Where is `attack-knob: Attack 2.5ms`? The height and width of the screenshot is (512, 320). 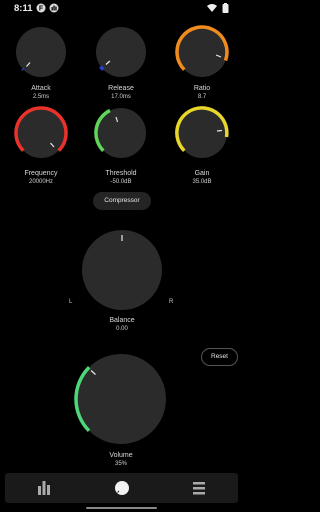
attack-knob: Attack 2.5ms is located at coordinates (41, 65).